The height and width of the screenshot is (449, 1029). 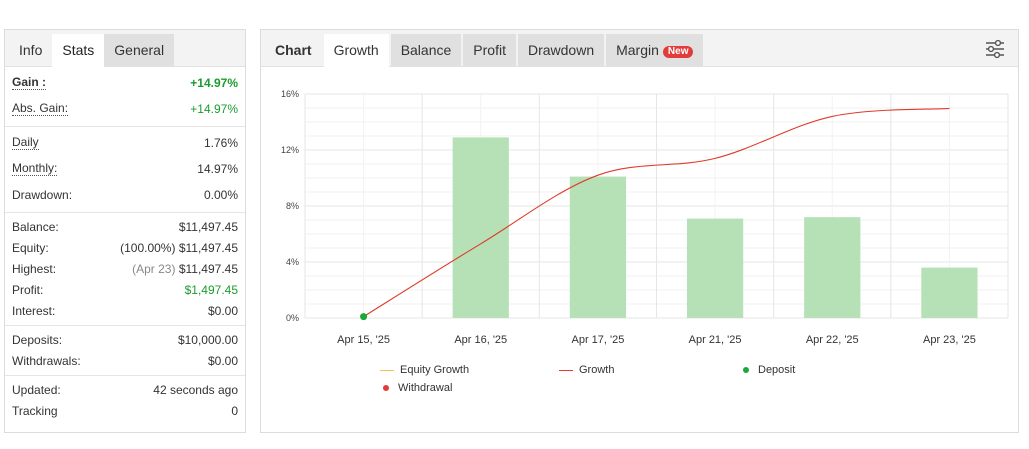 What do you see at coordinates (125, 410) in the screenshot?
I see `tracking-row: Tracking 0` at bounding box center [125, 410].